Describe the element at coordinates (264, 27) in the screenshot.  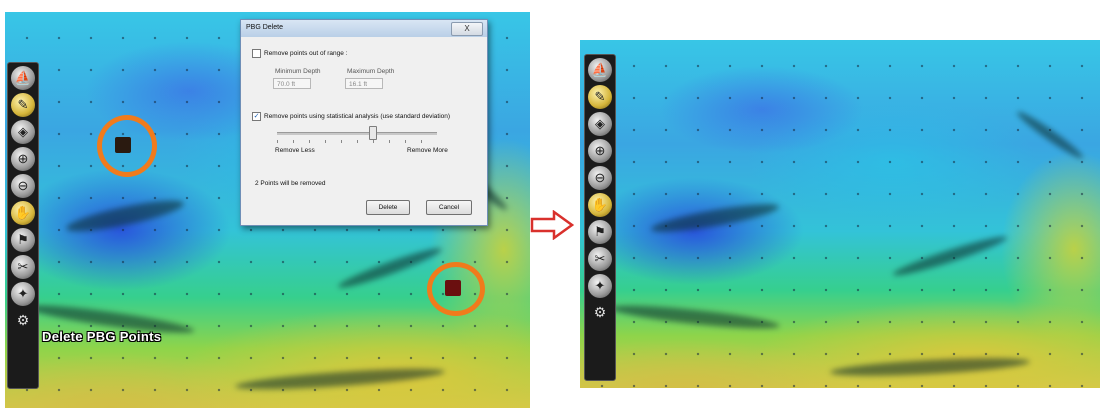
I see `dialog-title: PBG Delete` at that location.